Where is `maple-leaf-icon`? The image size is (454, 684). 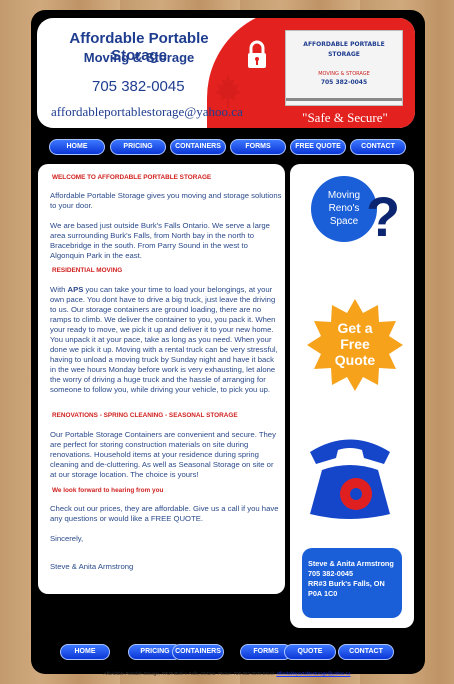
maple-leaf-icon is located at coordinates (228, 91).